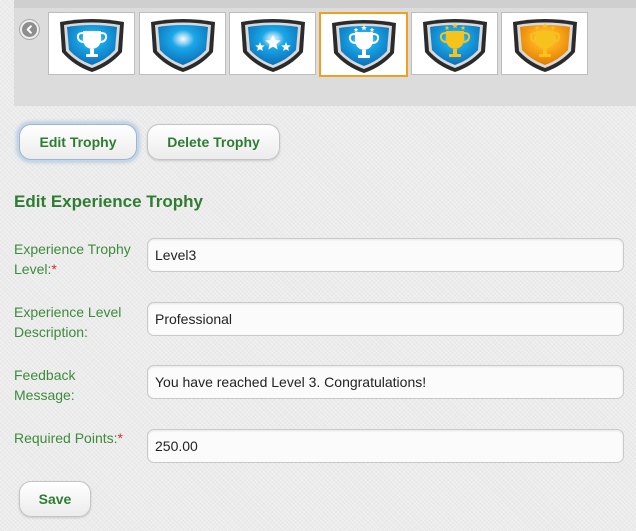 Image resolution: width=636 pixels, height=531 pixels. I want to click on trophy-cup-stars-blue-icon, so click(363, 46).